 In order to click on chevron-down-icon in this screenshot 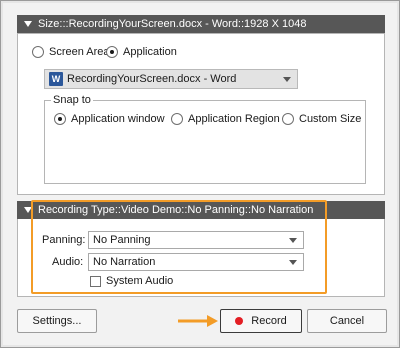, I will do `click(287, 79)`.